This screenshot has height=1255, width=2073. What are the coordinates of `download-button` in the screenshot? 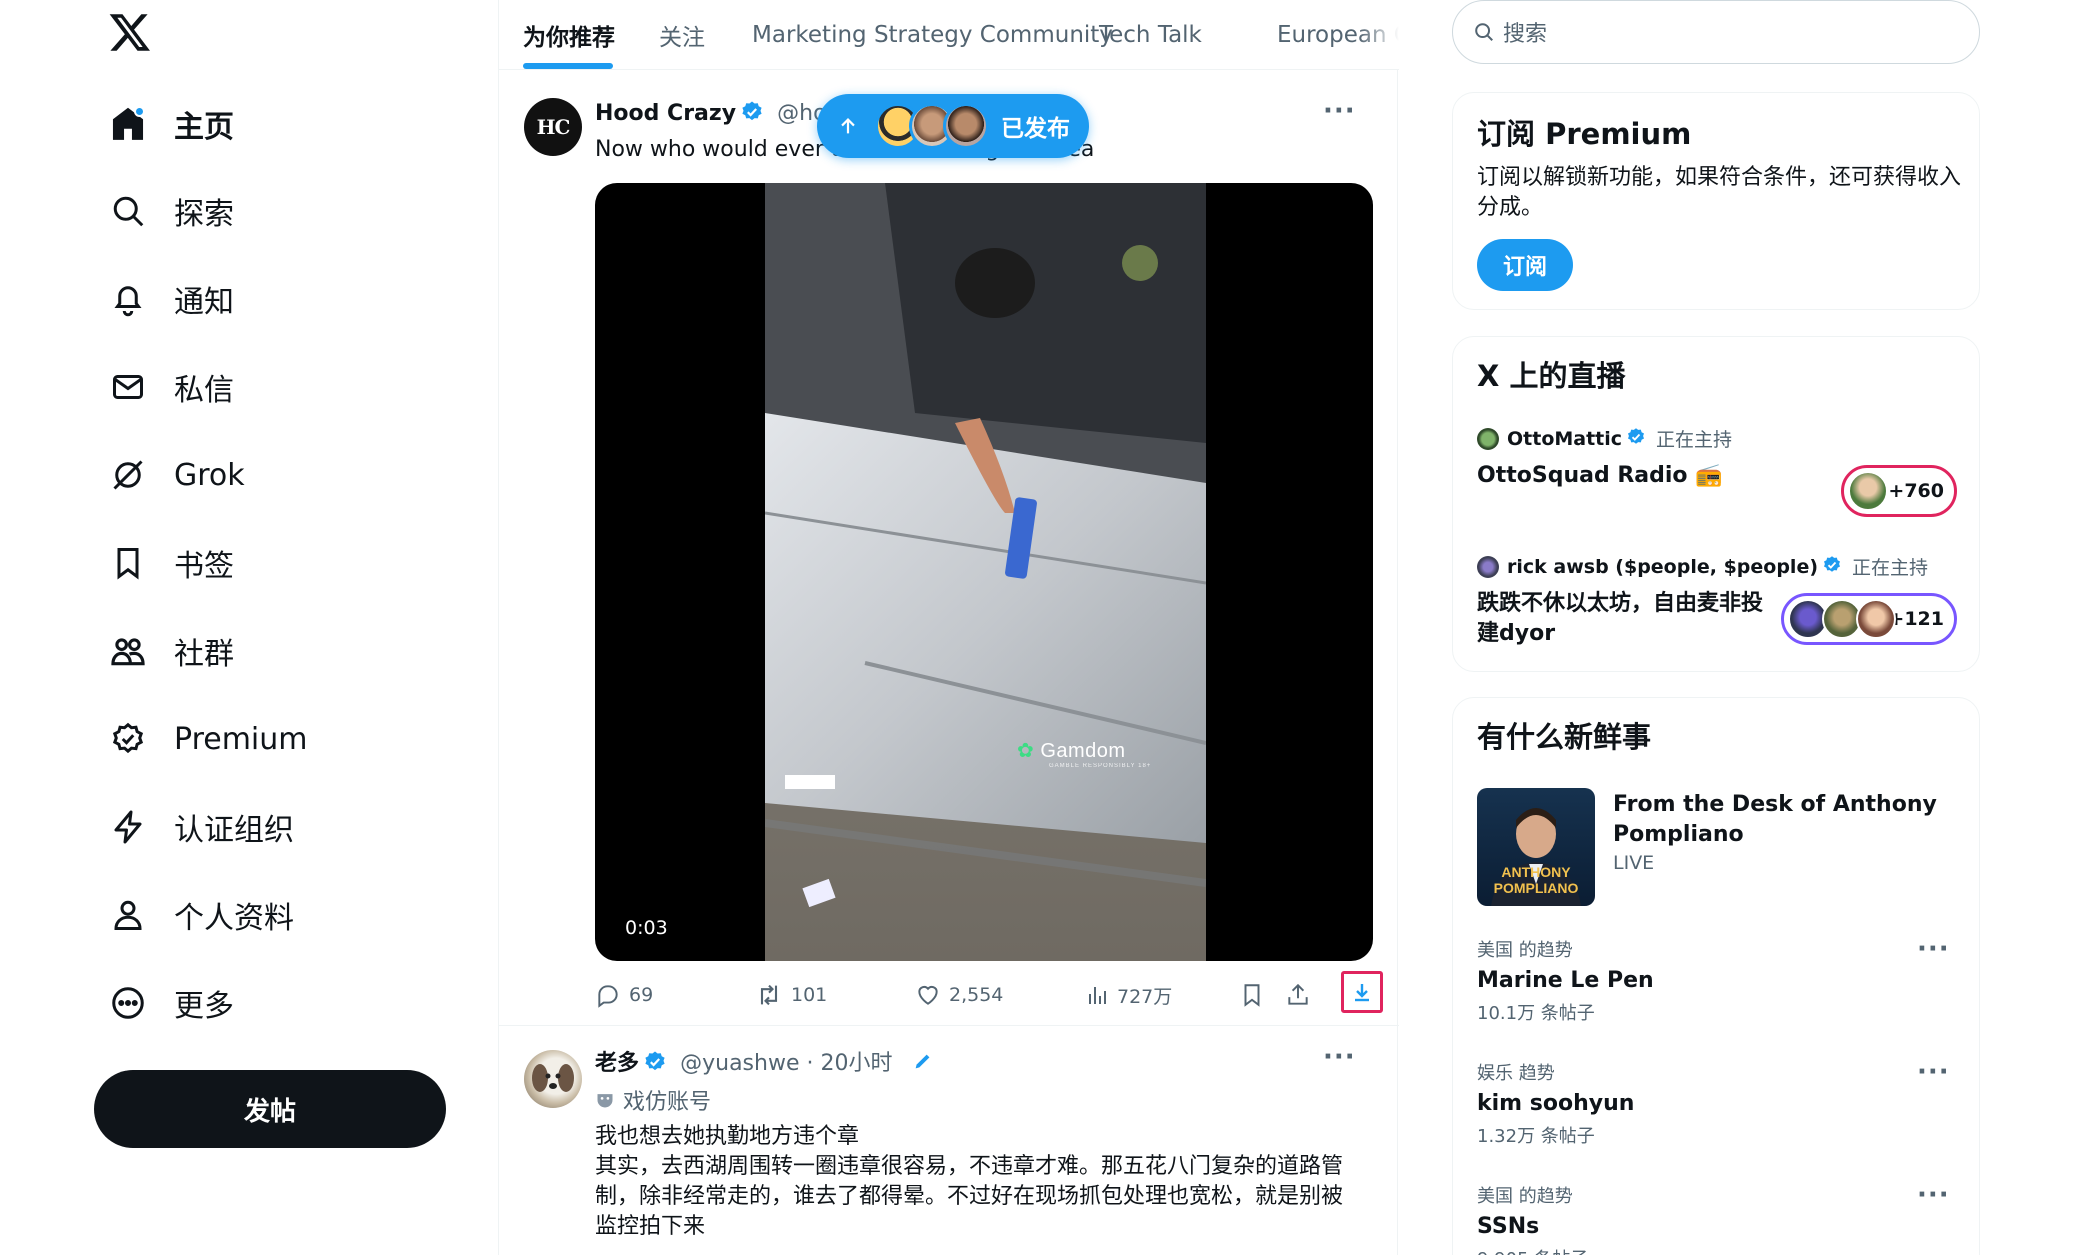 It's located at (1362, 992).